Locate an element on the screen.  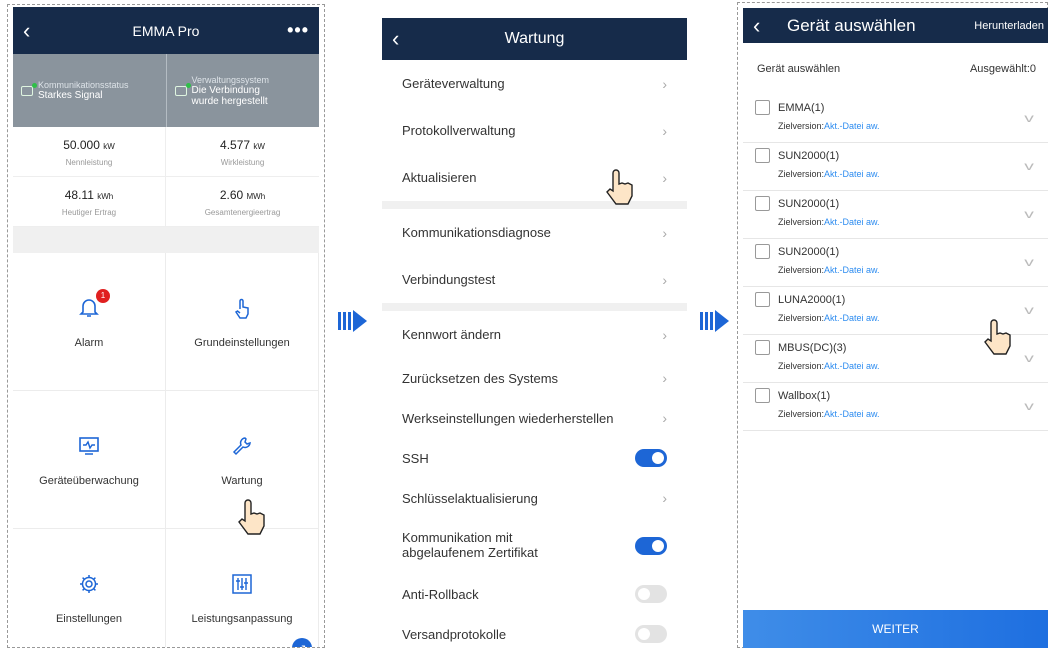
download-button: Herunterladen is located at coordinates (1009, 26).